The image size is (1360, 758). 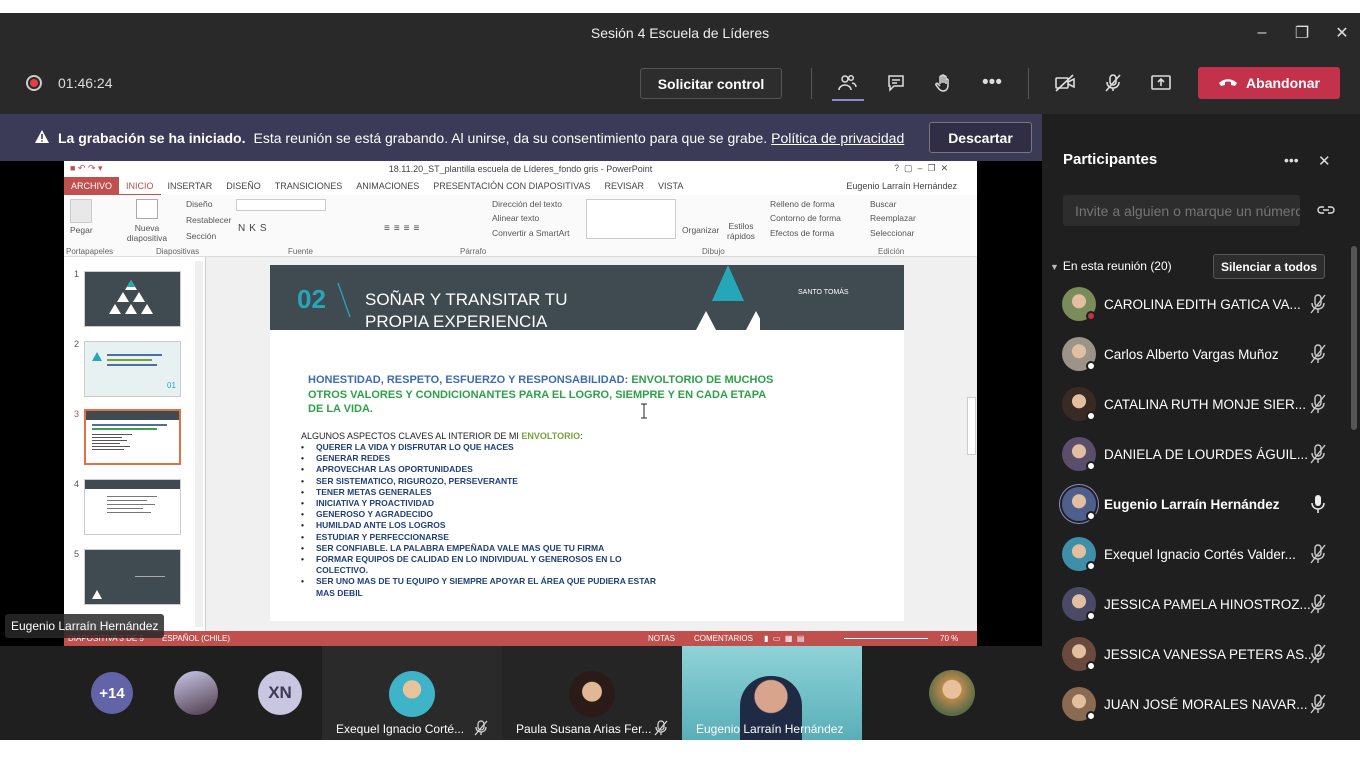 What do you see at coordinates (805, 218) in the screenshot?
I see `shape-outline-button: Contorno de forma` at bounding box center [805, 218].